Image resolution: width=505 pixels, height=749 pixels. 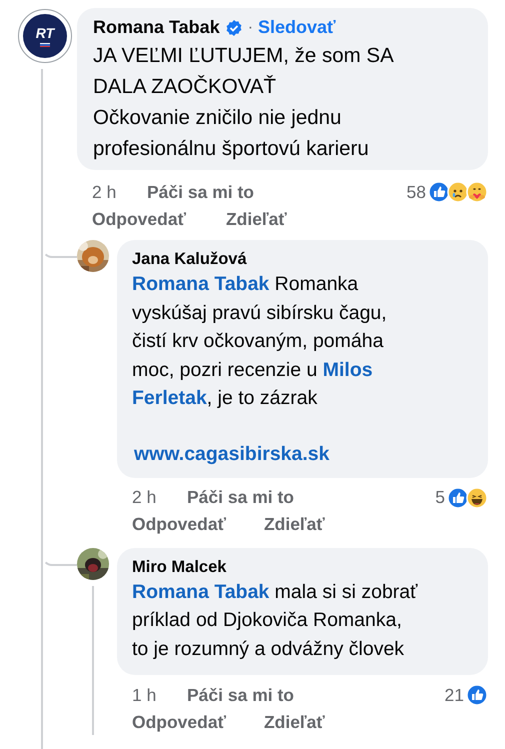 What do you see at coordinates (169, 398) in the screenshot?
I see `mention-link: Ferletak` at bounding box center [169, 398].